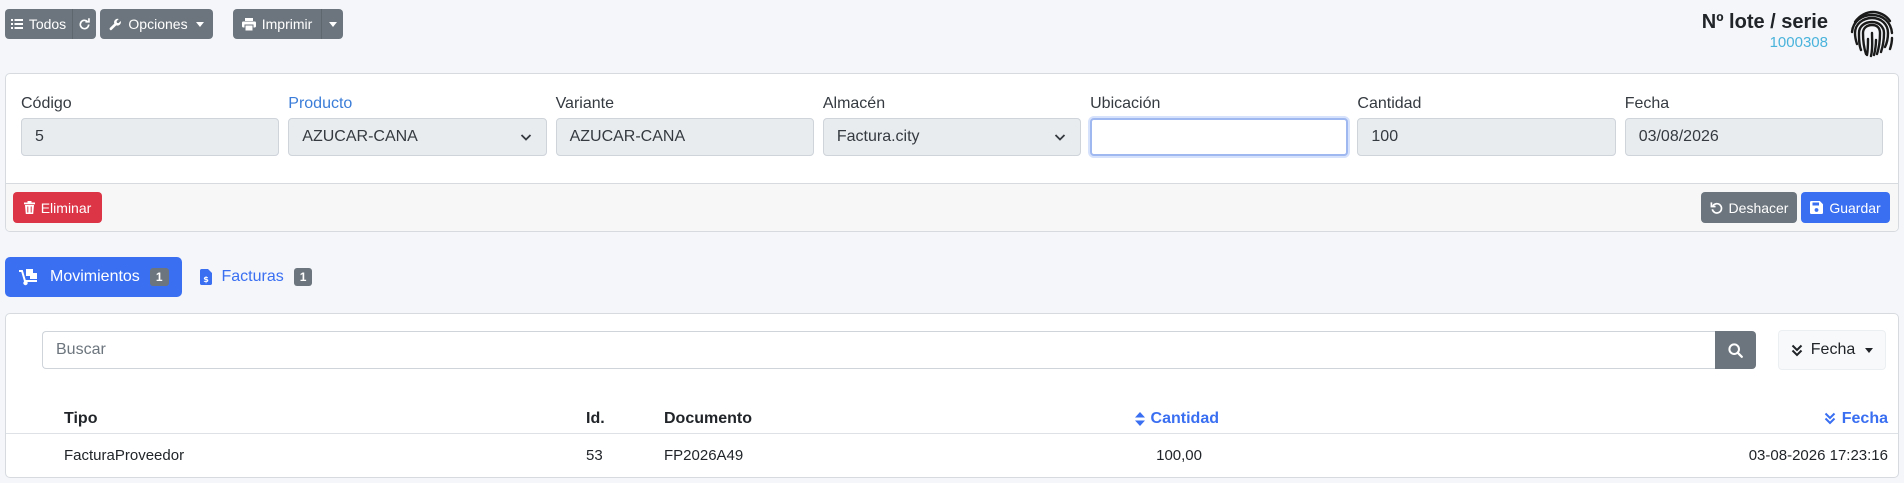 This screenshot has height=483, width=1904. Describe the element at coordinates (66, 207) in the screenshot. I see `eliminar-label: Eliminar` at that location.